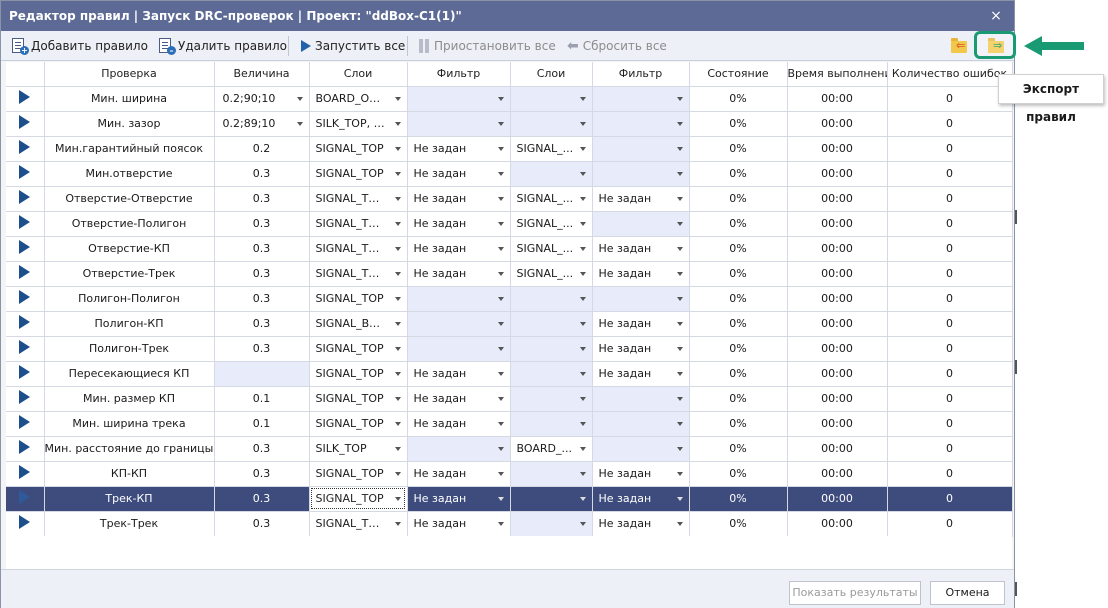 The height and width of the screenshot is (608, 1108). What do you see at coordinates (262, 374) in the screenshot?
I see `value-cell` at bounding box center [262, 374].